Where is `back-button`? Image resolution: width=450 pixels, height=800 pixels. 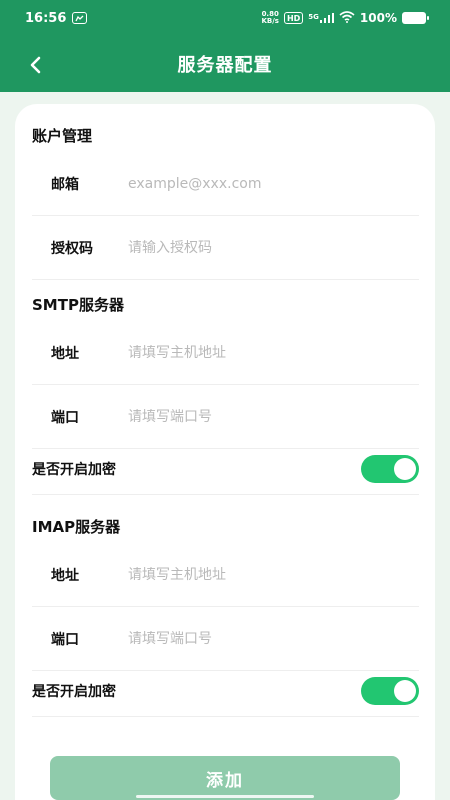
back-button is located at coordinates (35, 65).